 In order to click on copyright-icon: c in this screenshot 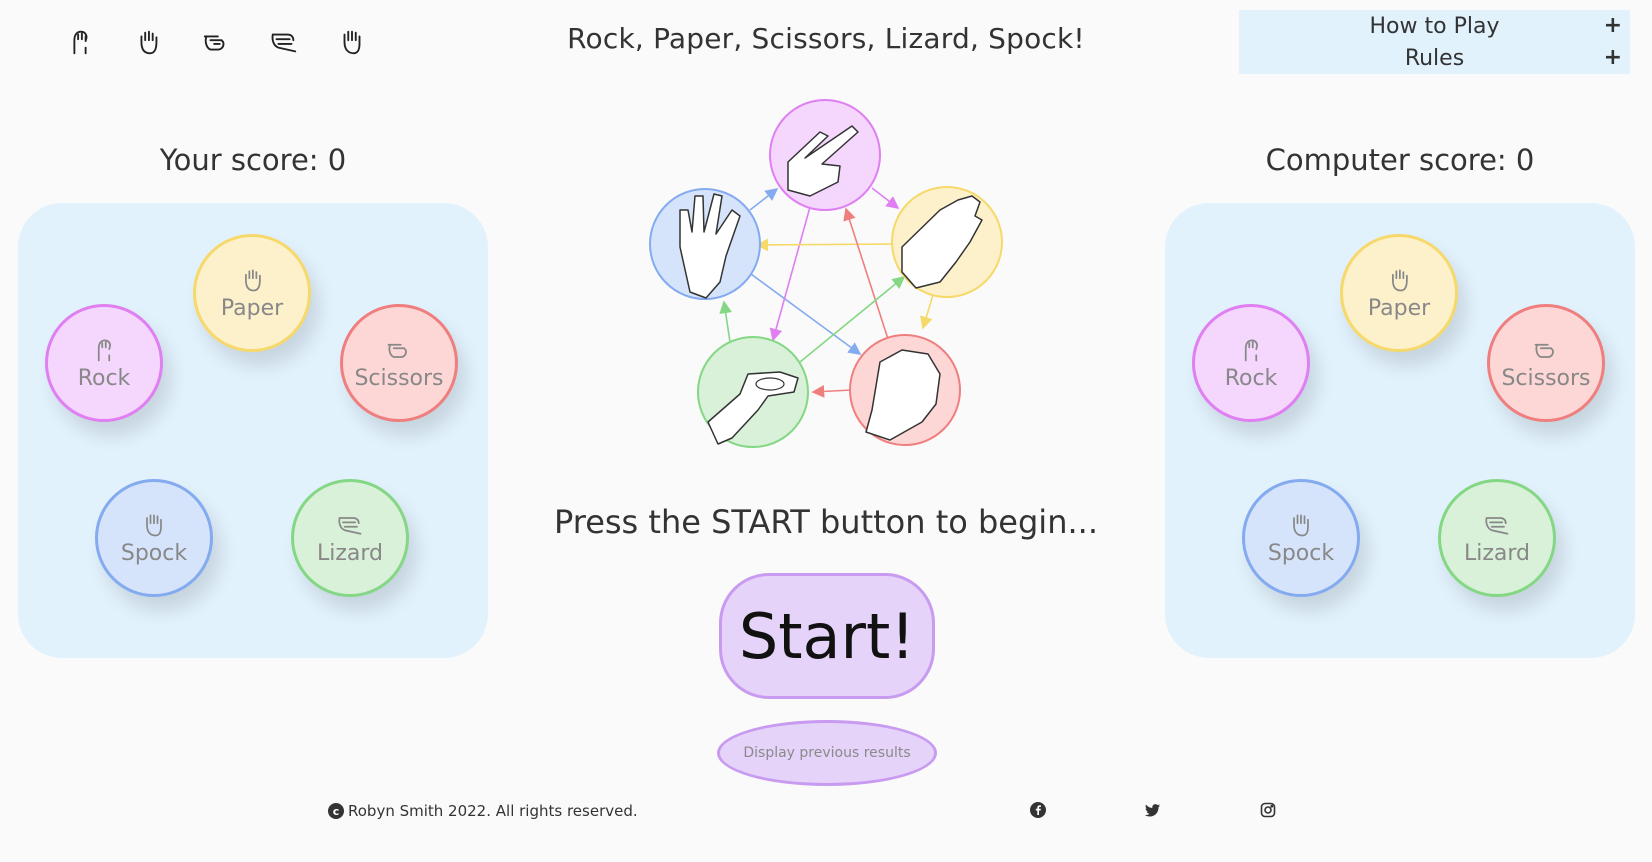, I will do `click(336, 811)`.